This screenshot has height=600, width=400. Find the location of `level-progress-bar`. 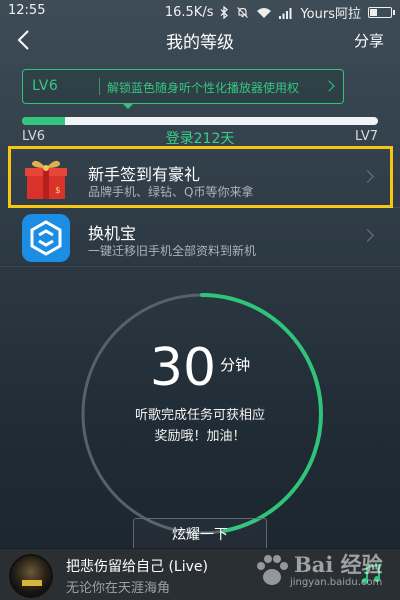

level-progress-bar is located at coordinates (200, 121).